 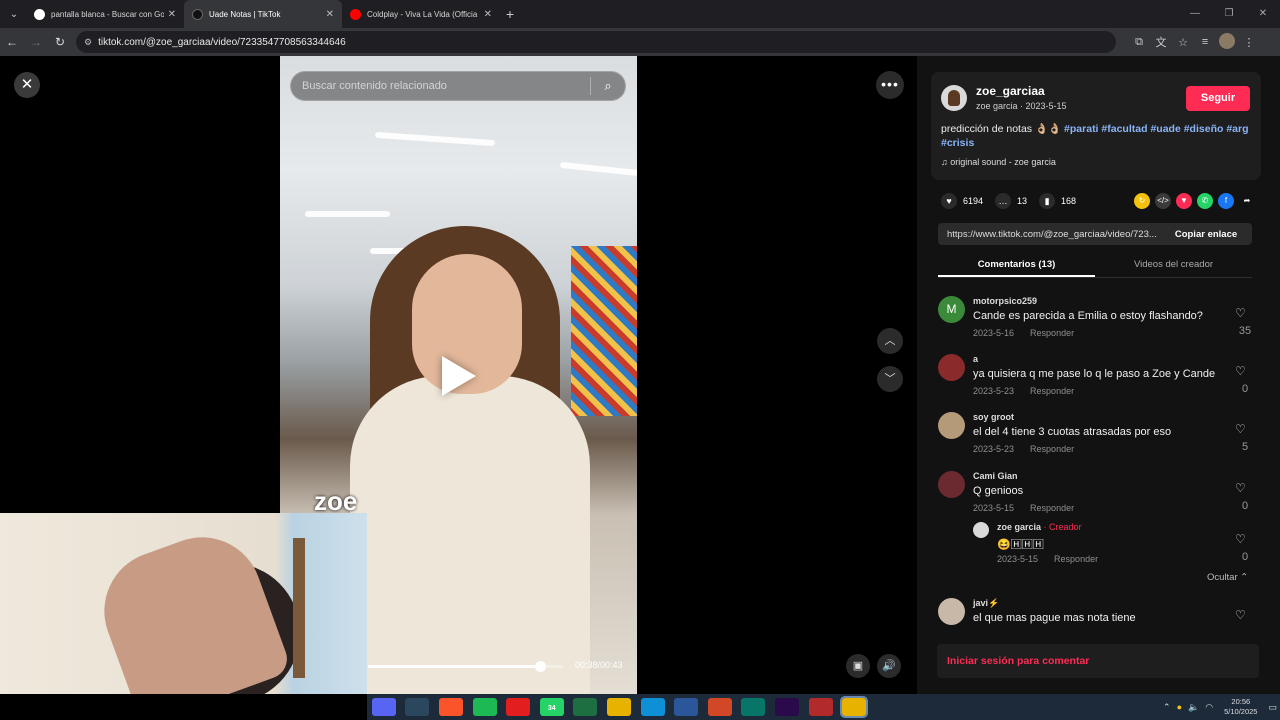 I want to click on profile-avatar, so click(x=1227, y=42).